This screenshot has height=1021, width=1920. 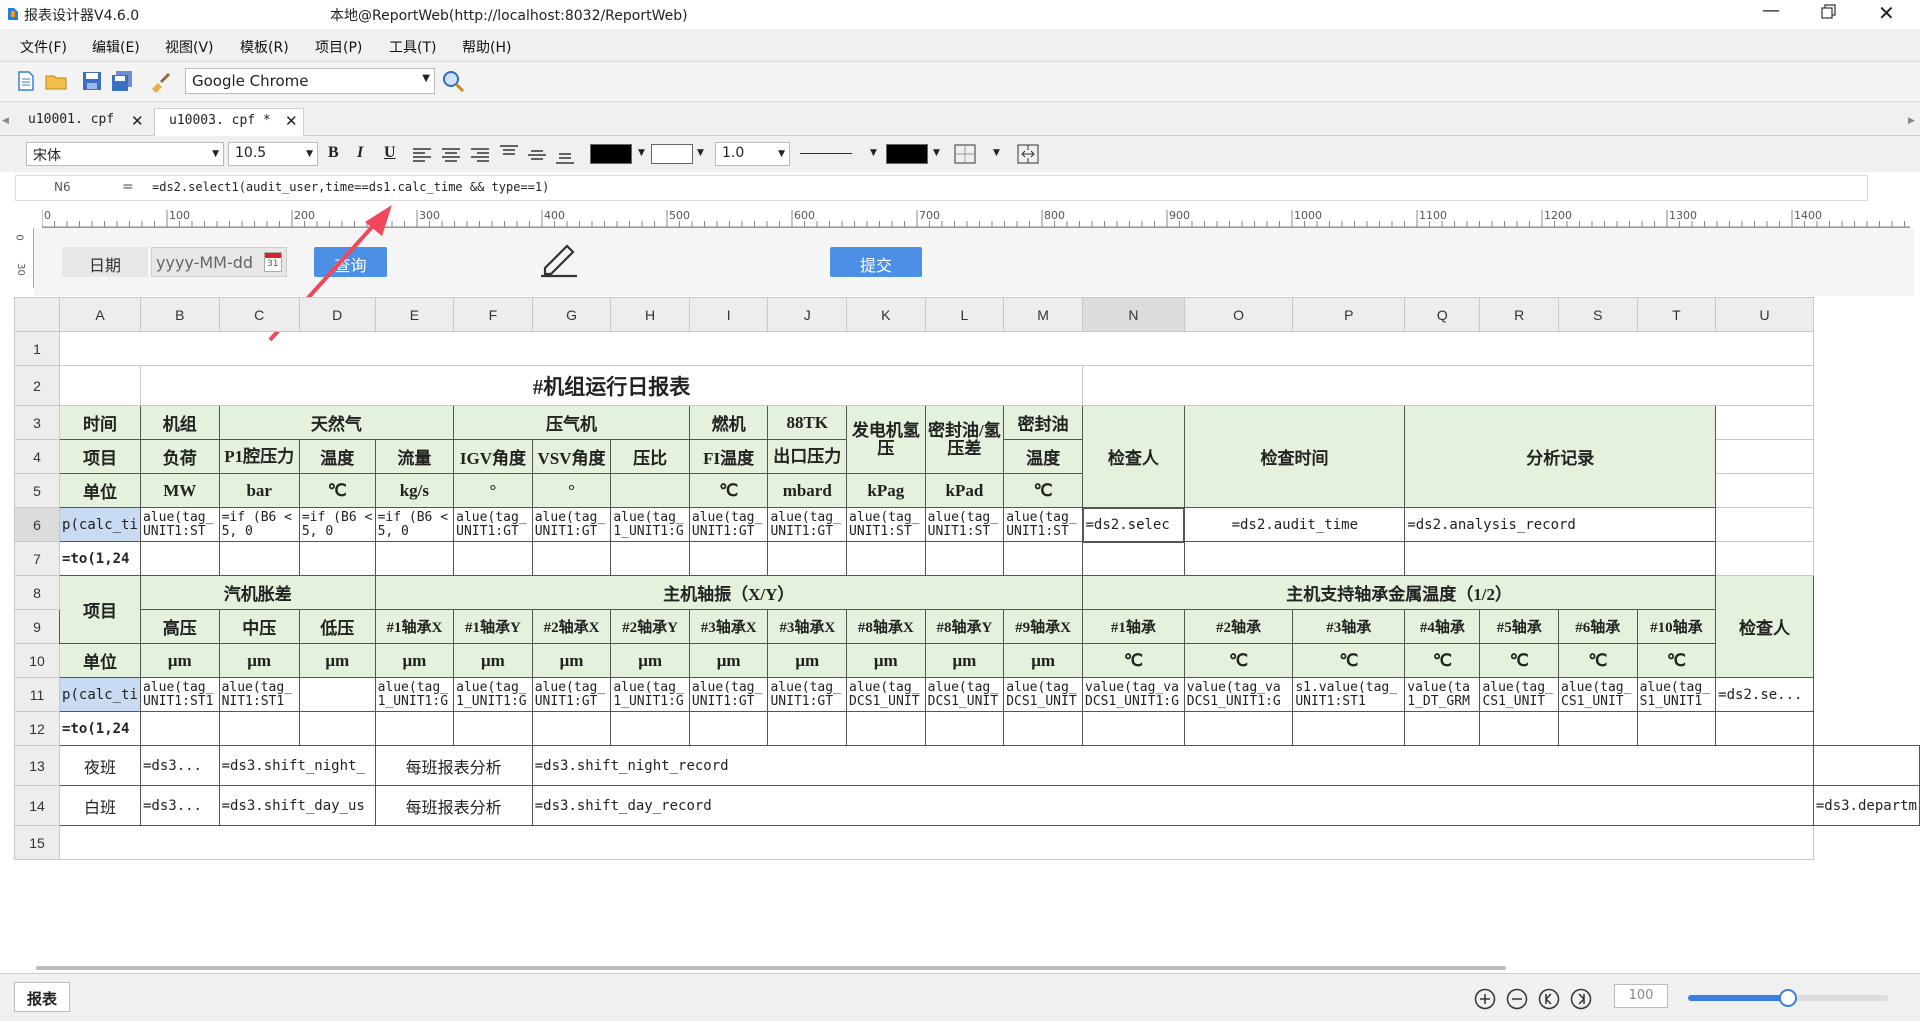 I want to click on header-cell: 低压, so click(x=337, y=626).